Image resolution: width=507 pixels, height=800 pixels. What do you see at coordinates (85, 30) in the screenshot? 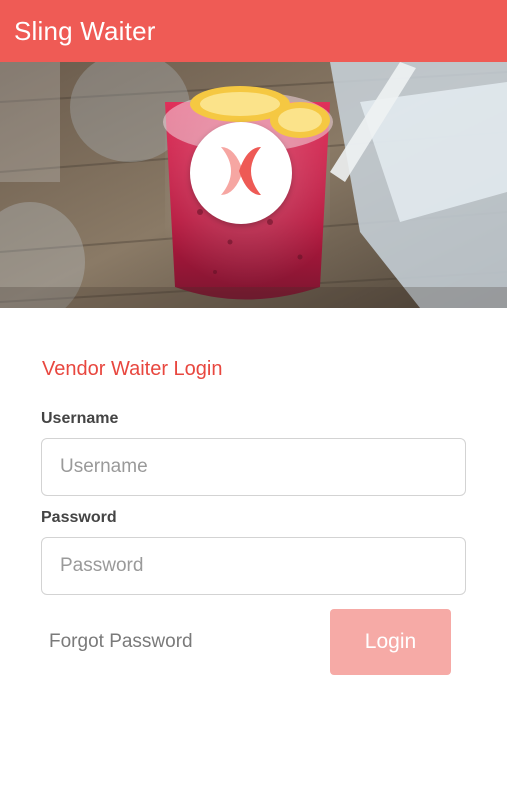
I see `app-title: Sling Waiter` at bounding box center [85, 30].